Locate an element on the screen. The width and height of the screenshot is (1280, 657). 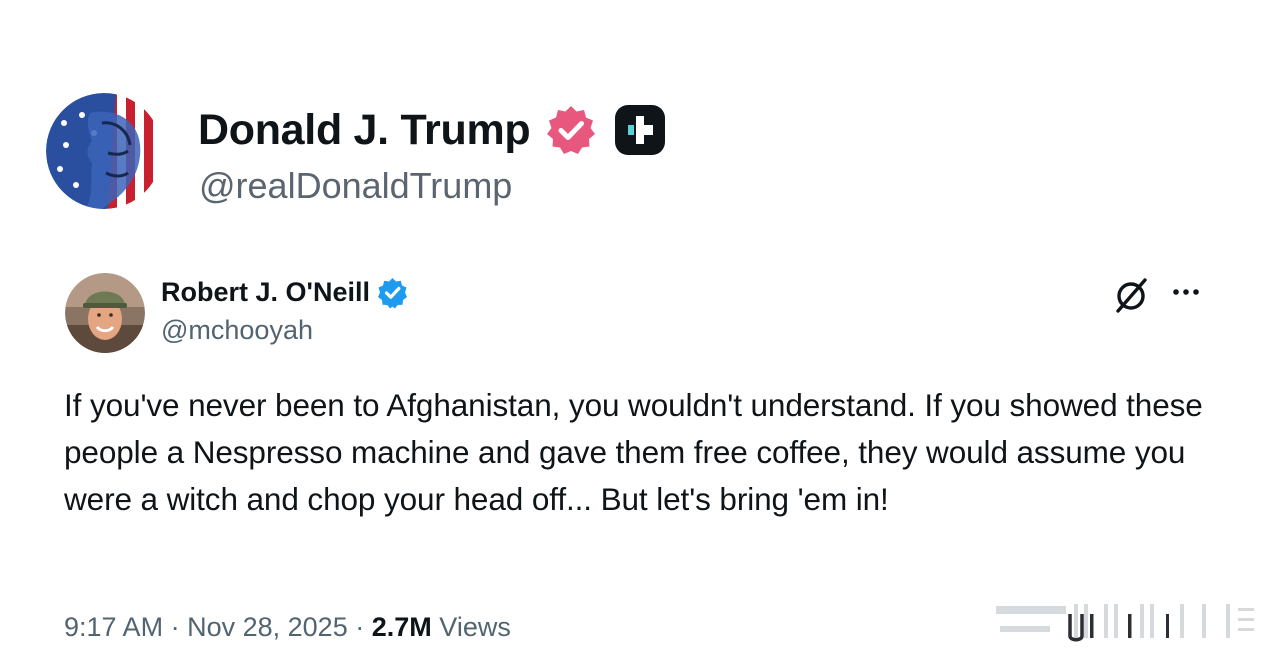
top-name-row: Donald J. Trump is located at coordinates (432, 130).